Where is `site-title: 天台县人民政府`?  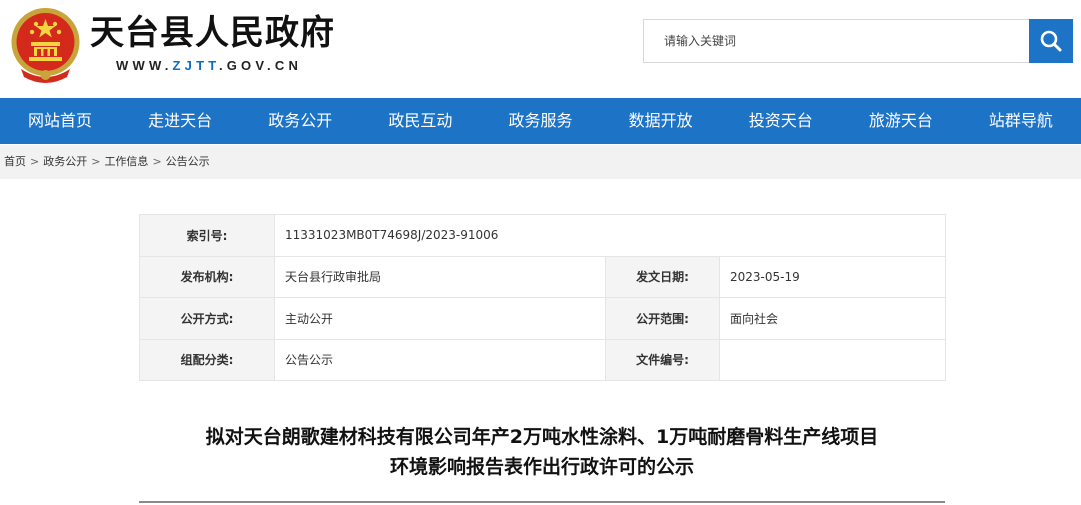
site-title: 天台县人民政府 is located at coordinates (212, 33).